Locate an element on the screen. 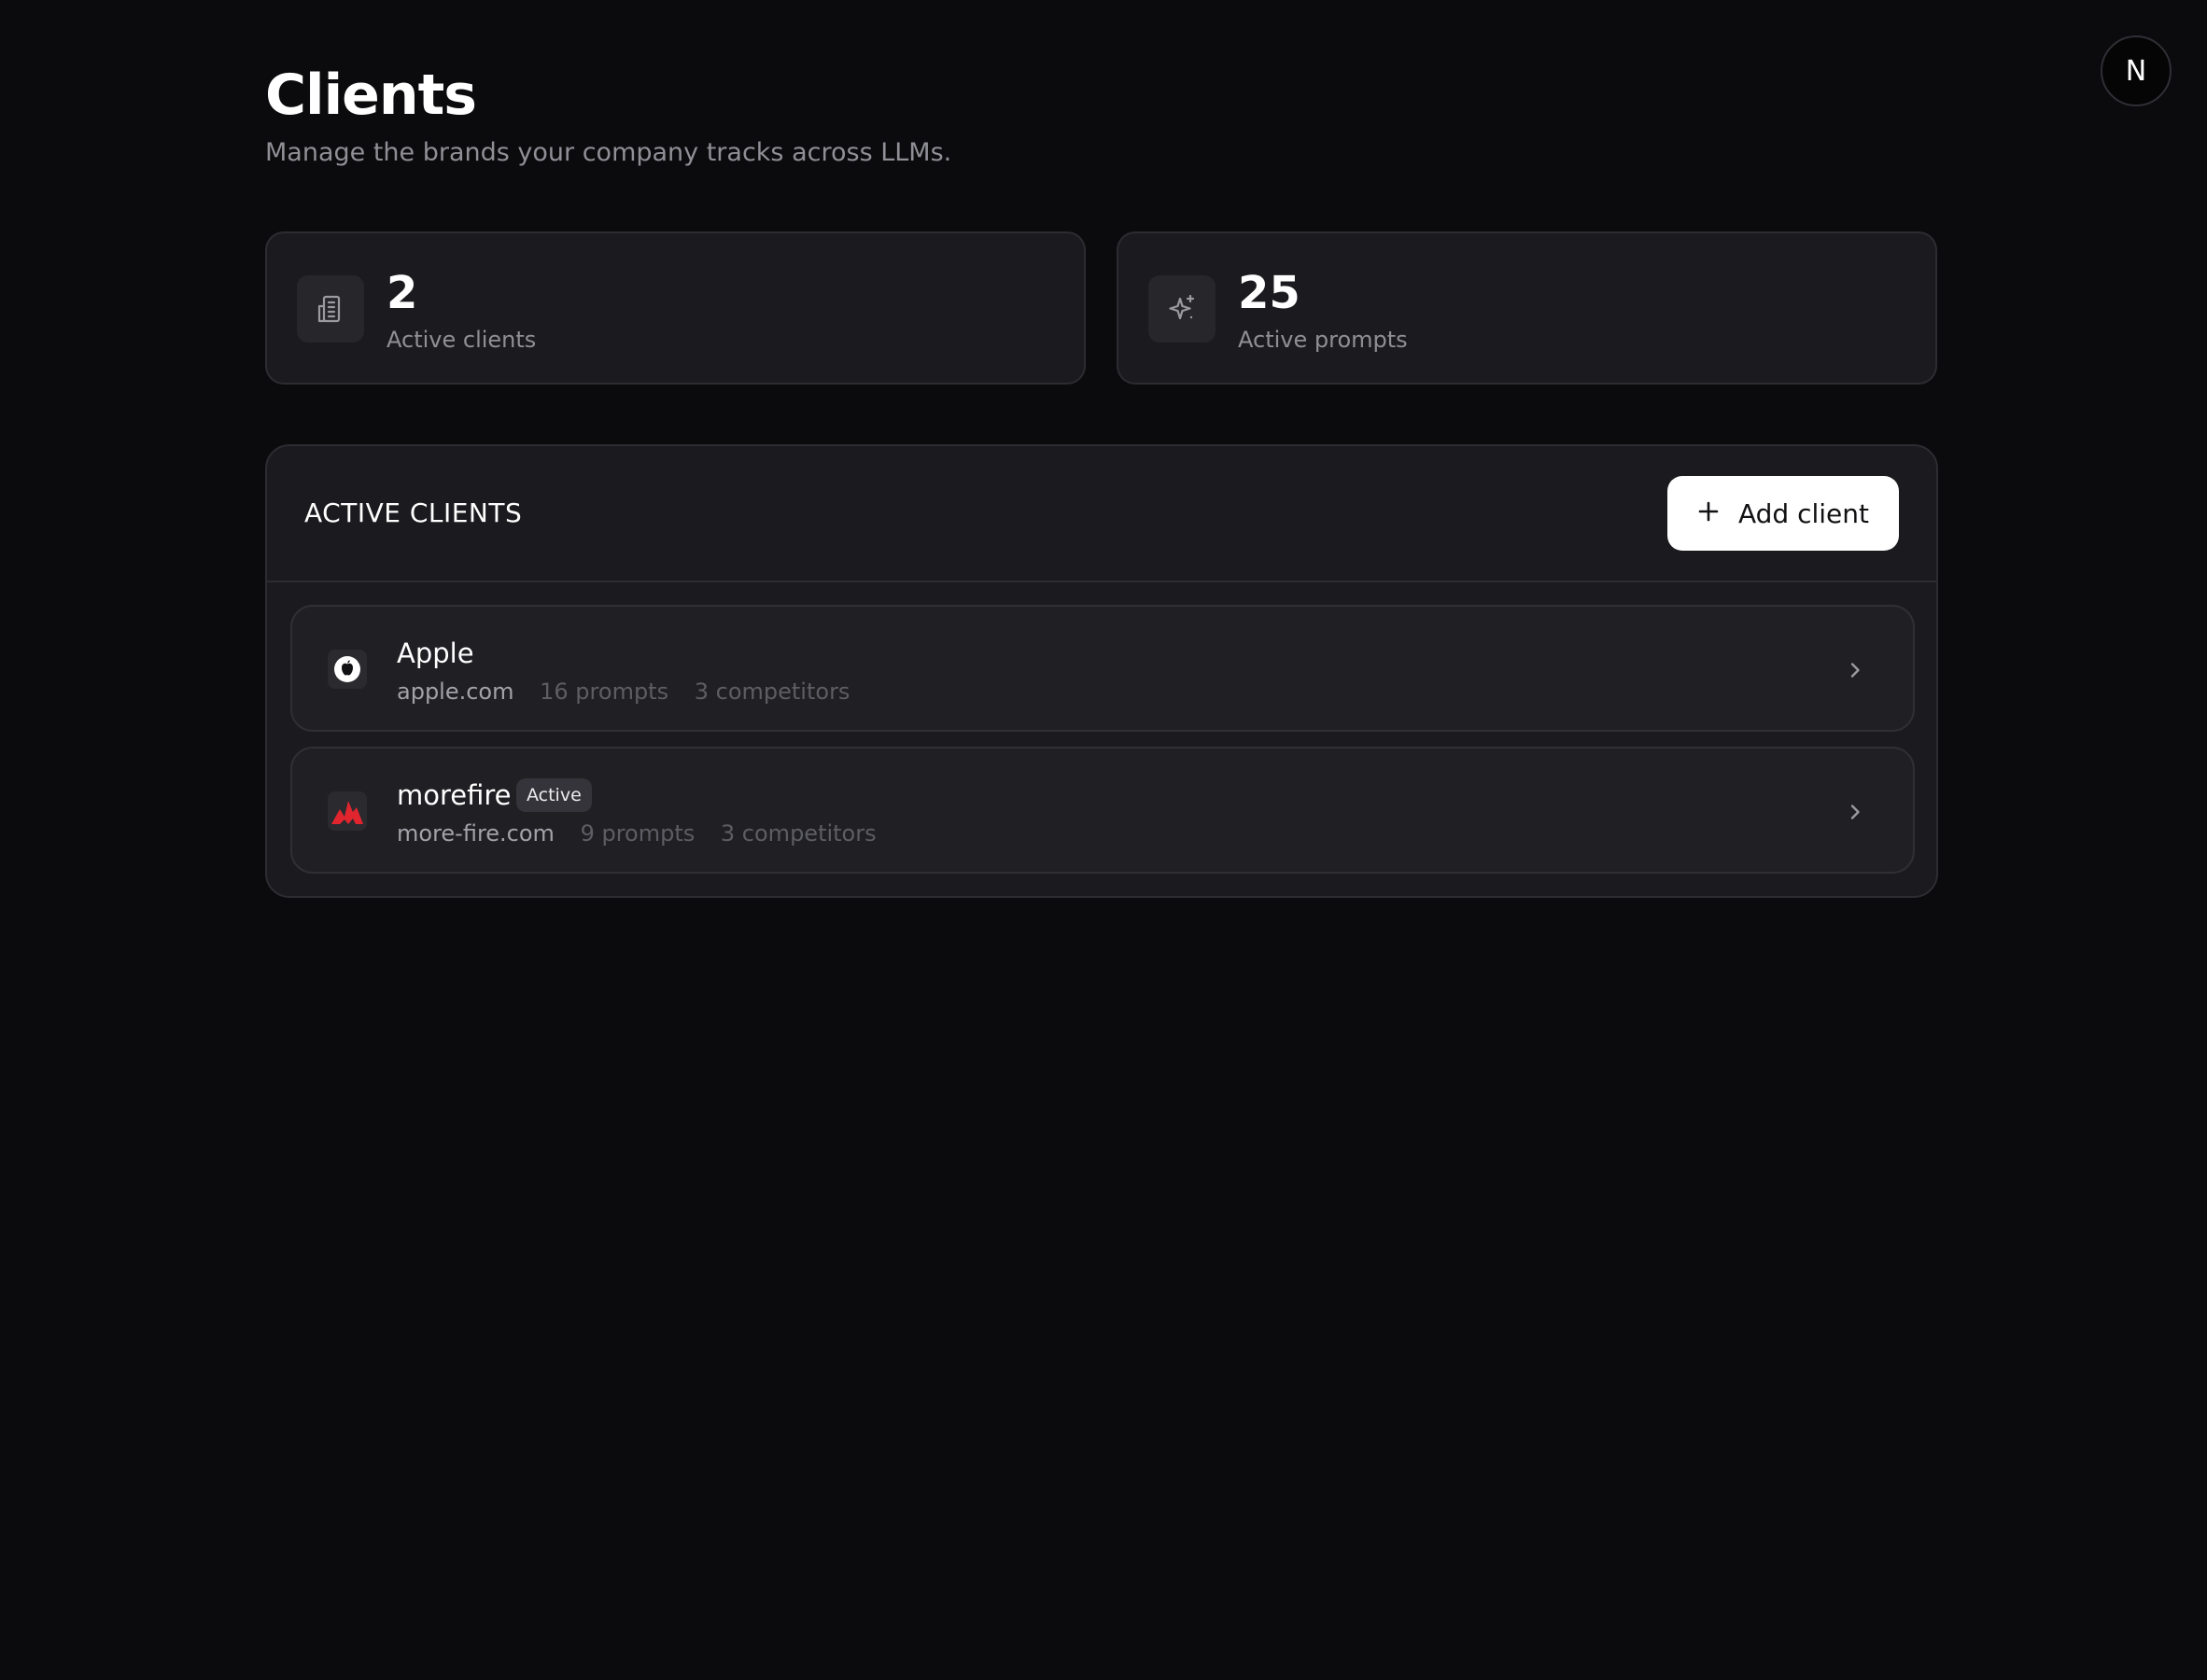  client-meta: apple.com 16 prompts 3 competitors is located at coordinates (623, 691).